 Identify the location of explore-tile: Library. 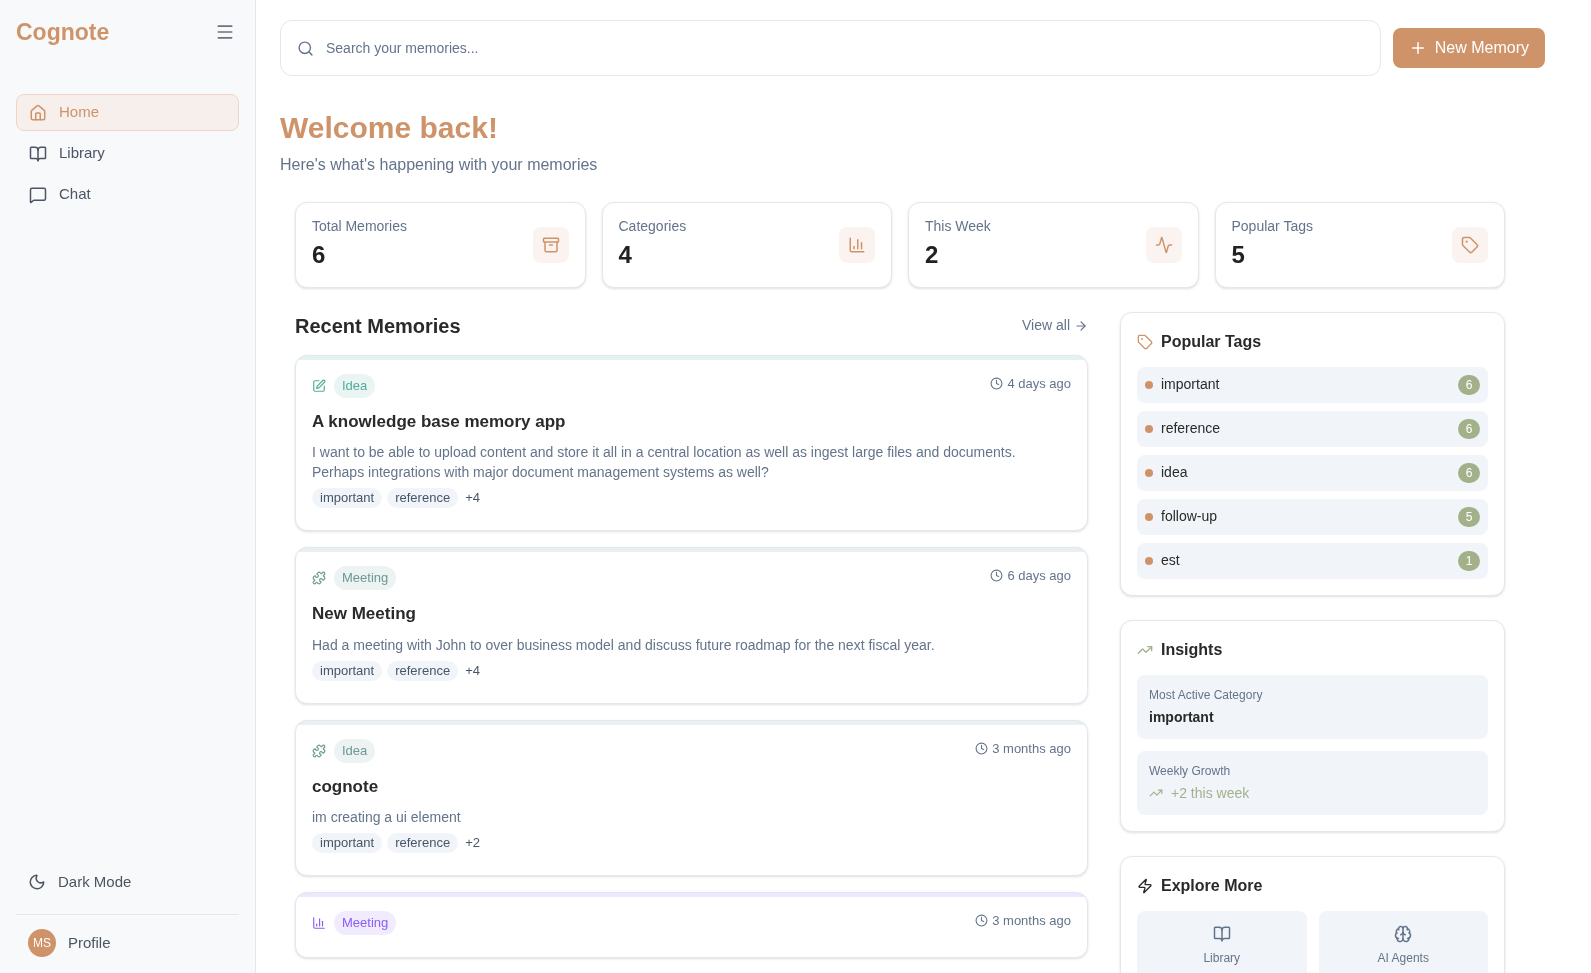
(1222, 941).